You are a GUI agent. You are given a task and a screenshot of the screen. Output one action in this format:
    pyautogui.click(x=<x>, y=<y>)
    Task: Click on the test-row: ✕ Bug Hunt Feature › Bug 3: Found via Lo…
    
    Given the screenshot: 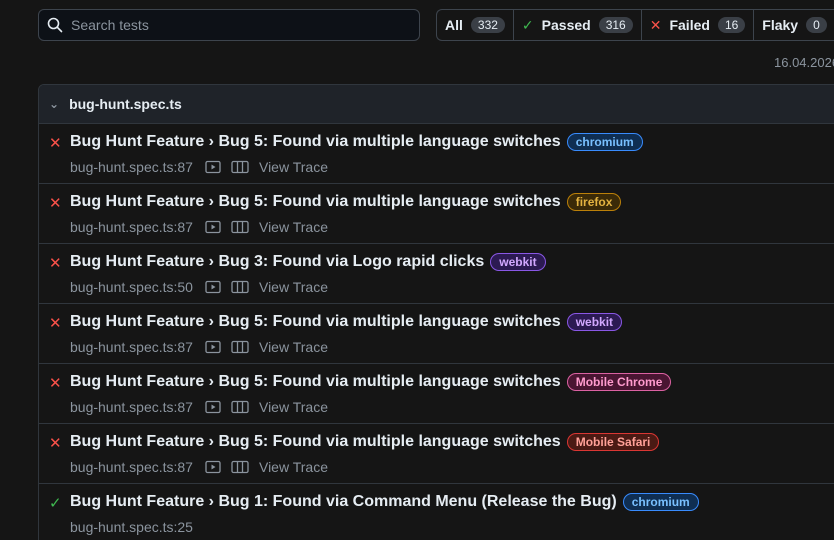 What is the action you would take?
    pyautogui.click(x=436, y=274)
    